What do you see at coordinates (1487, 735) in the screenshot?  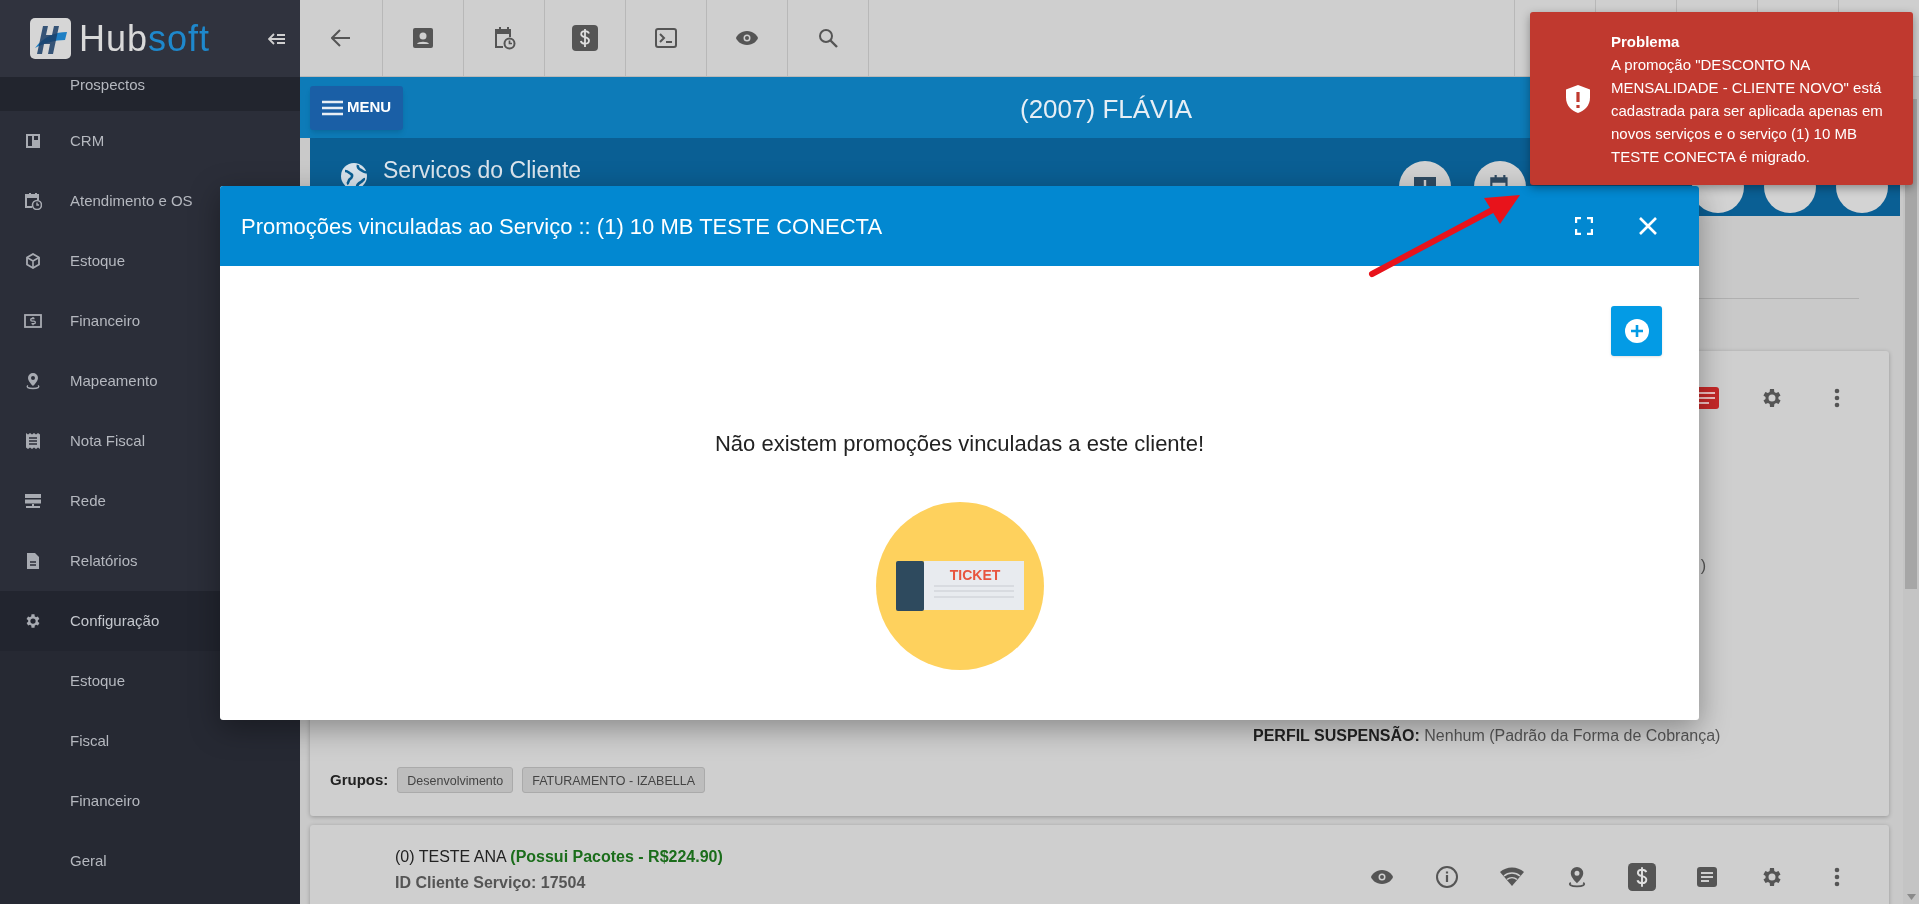 I see `detail-text: PERFIL SUSPENSÃO: Nenhum (Padrão da Forma de Cobrança)` at bounding box center [1487, 735].